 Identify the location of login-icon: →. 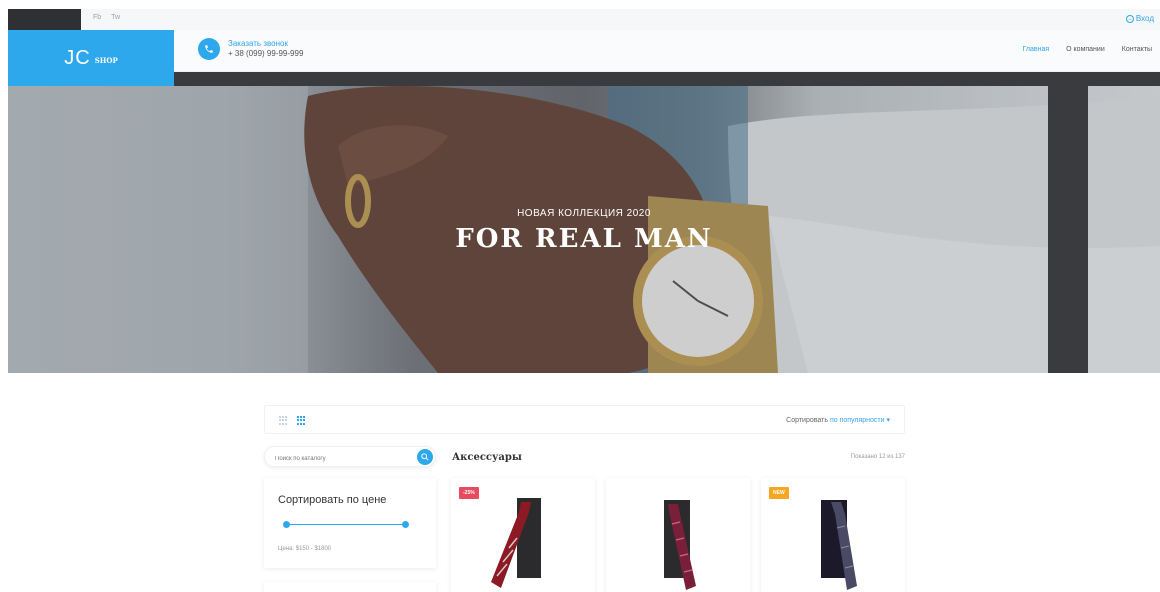
(1129, 18).